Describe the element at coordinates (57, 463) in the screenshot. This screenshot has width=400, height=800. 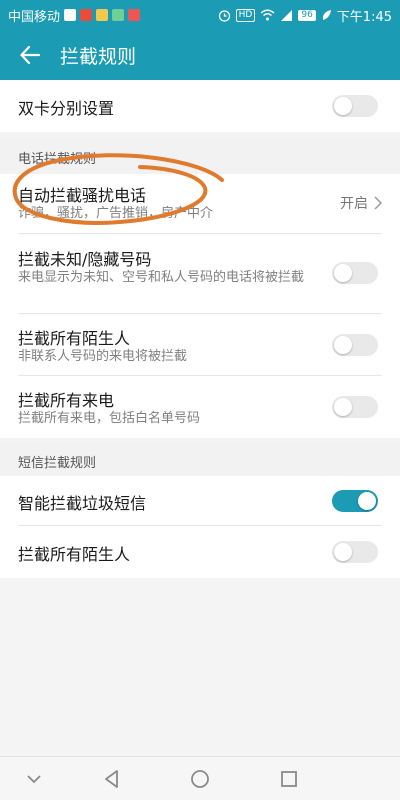
I see `section-title: 短信拦截规则` at that location.